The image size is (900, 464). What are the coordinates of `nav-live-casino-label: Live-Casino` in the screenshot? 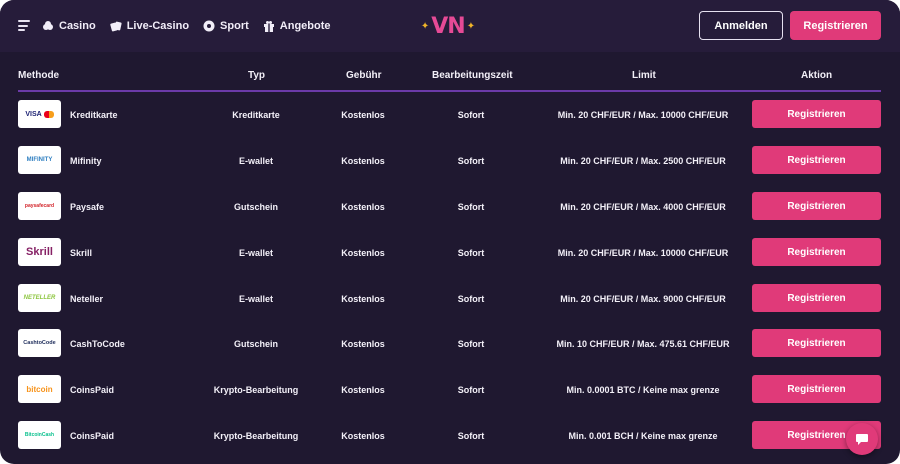 It's located at (158, 26).